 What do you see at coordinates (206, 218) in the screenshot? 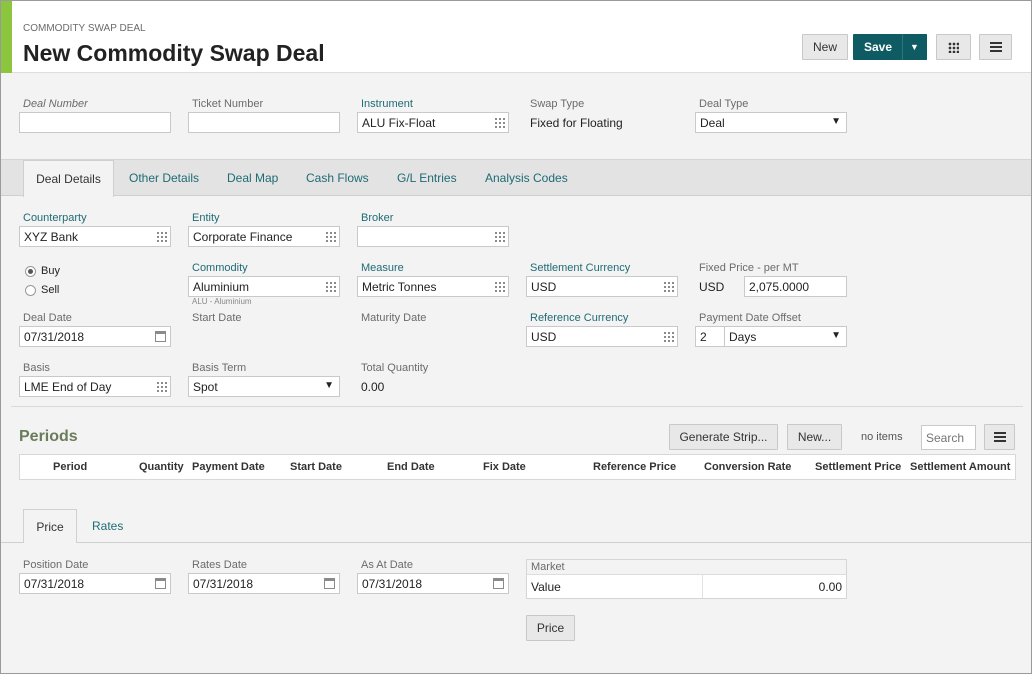
I see `entity-label: Entity` at bounding box center [206, 218].